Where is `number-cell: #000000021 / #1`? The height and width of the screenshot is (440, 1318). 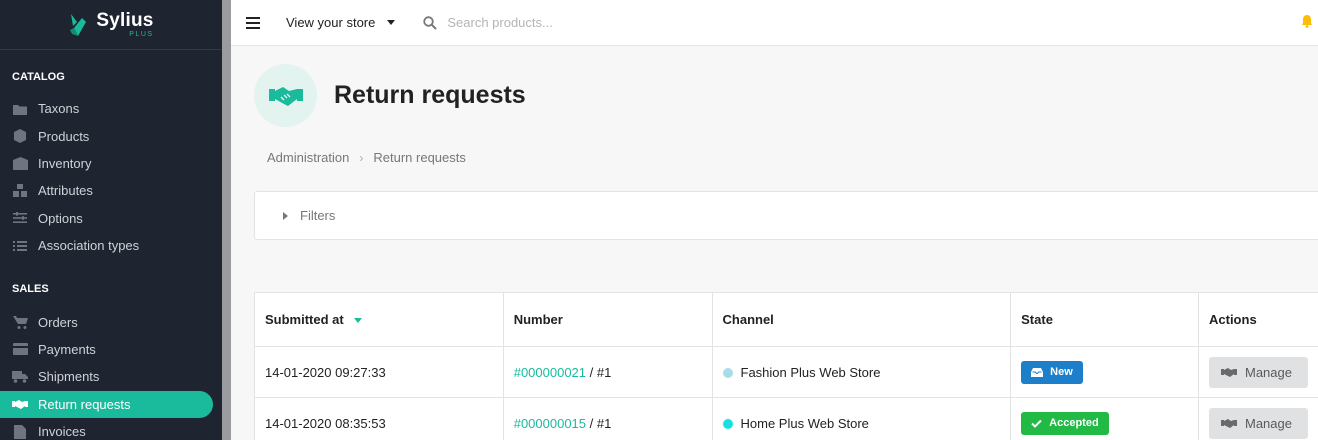 number-cell: #000000021 / #1 is located at coordinates (608, 372).